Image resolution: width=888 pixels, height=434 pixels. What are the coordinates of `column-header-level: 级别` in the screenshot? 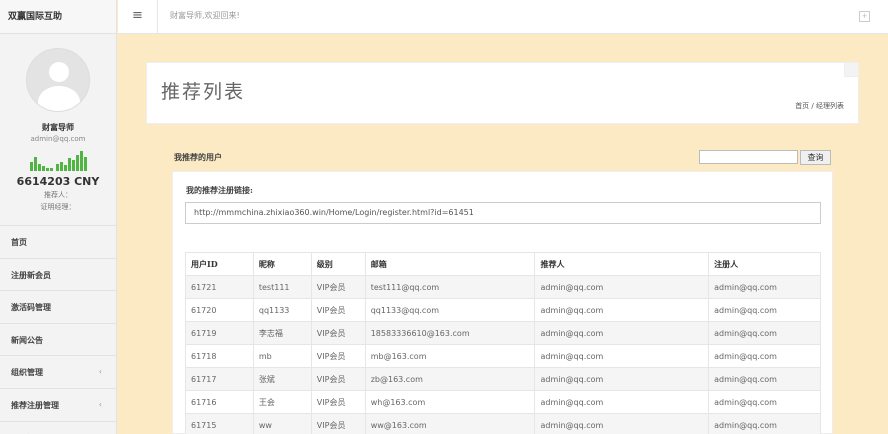 It's located at (338, 264).